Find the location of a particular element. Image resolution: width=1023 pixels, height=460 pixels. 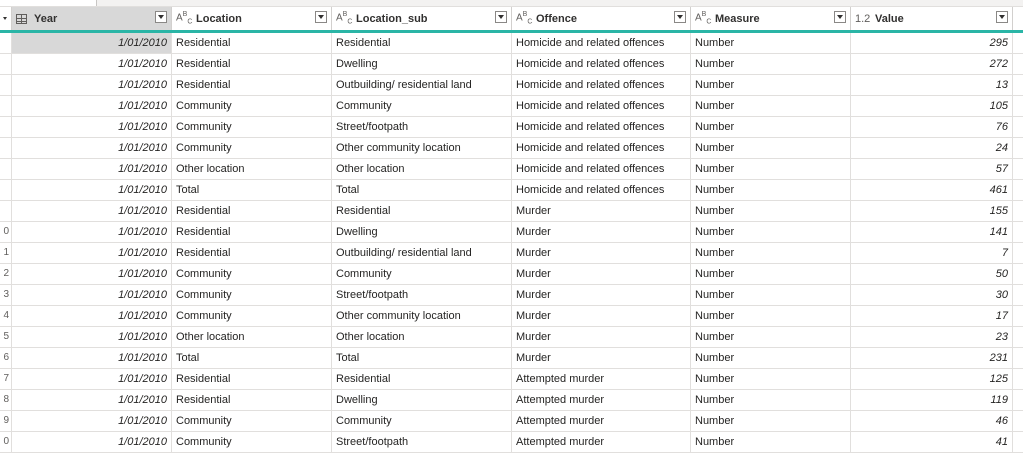

row-number: 1 is located at coordinates (6, 253).